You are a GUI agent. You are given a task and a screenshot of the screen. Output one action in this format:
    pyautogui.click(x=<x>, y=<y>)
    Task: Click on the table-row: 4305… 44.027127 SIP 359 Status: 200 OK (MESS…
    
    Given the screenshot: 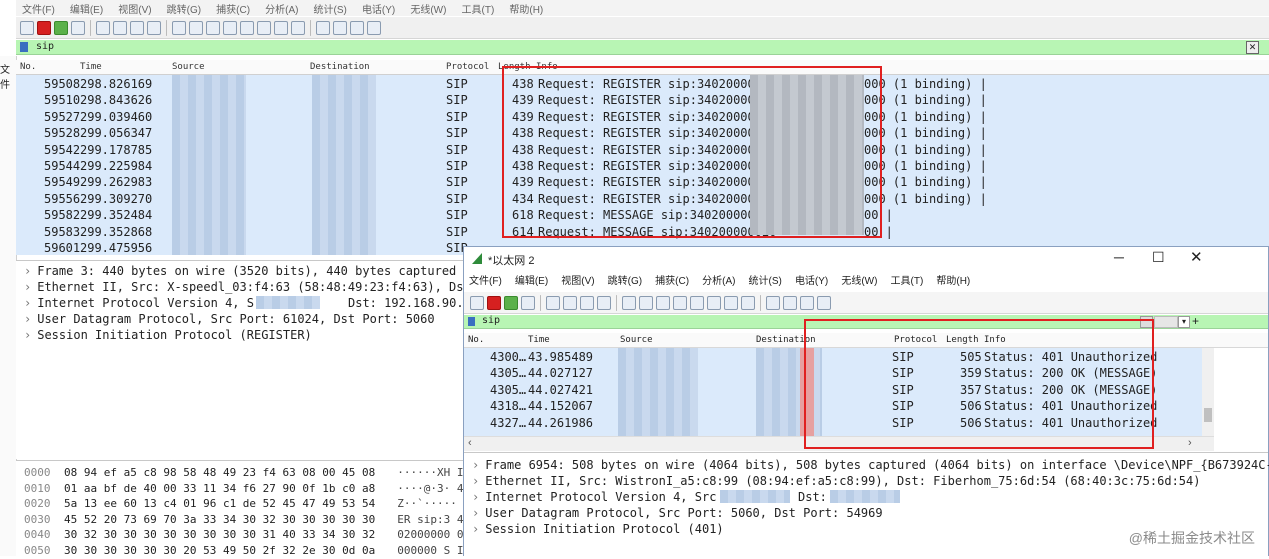 What is the action you would take?
    pyautogui.click(x=833, y=373)
    